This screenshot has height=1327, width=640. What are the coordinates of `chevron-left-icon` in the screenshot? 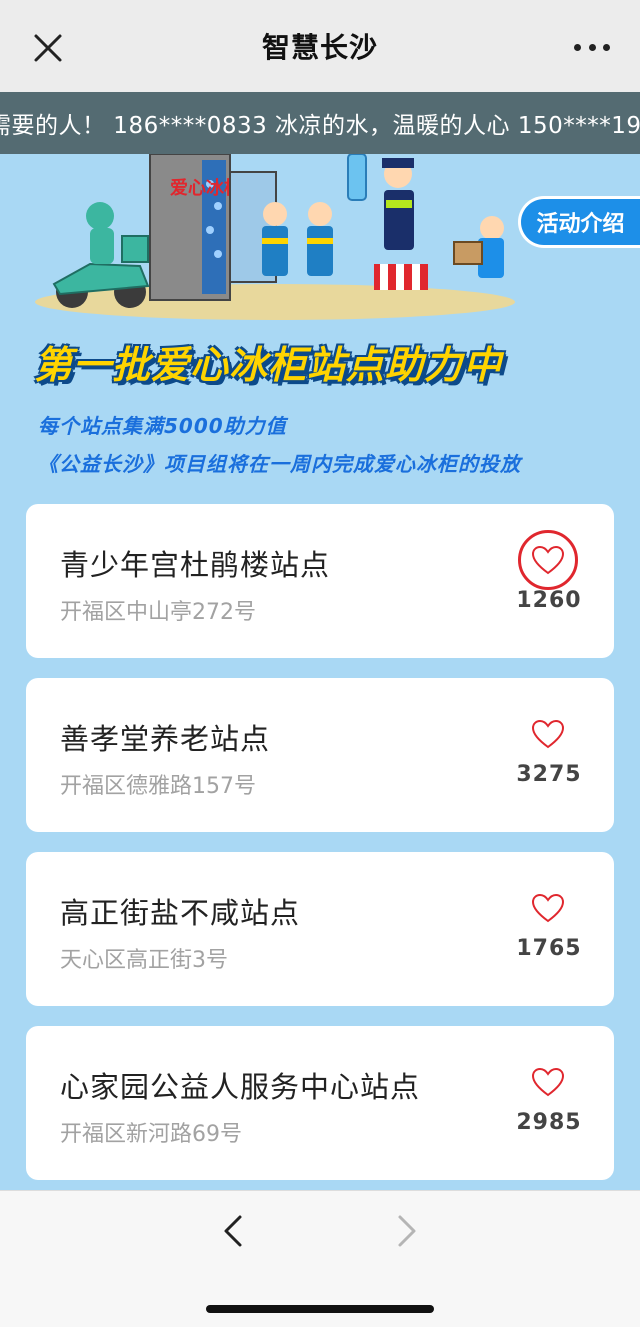 It's located at (233, 1231).